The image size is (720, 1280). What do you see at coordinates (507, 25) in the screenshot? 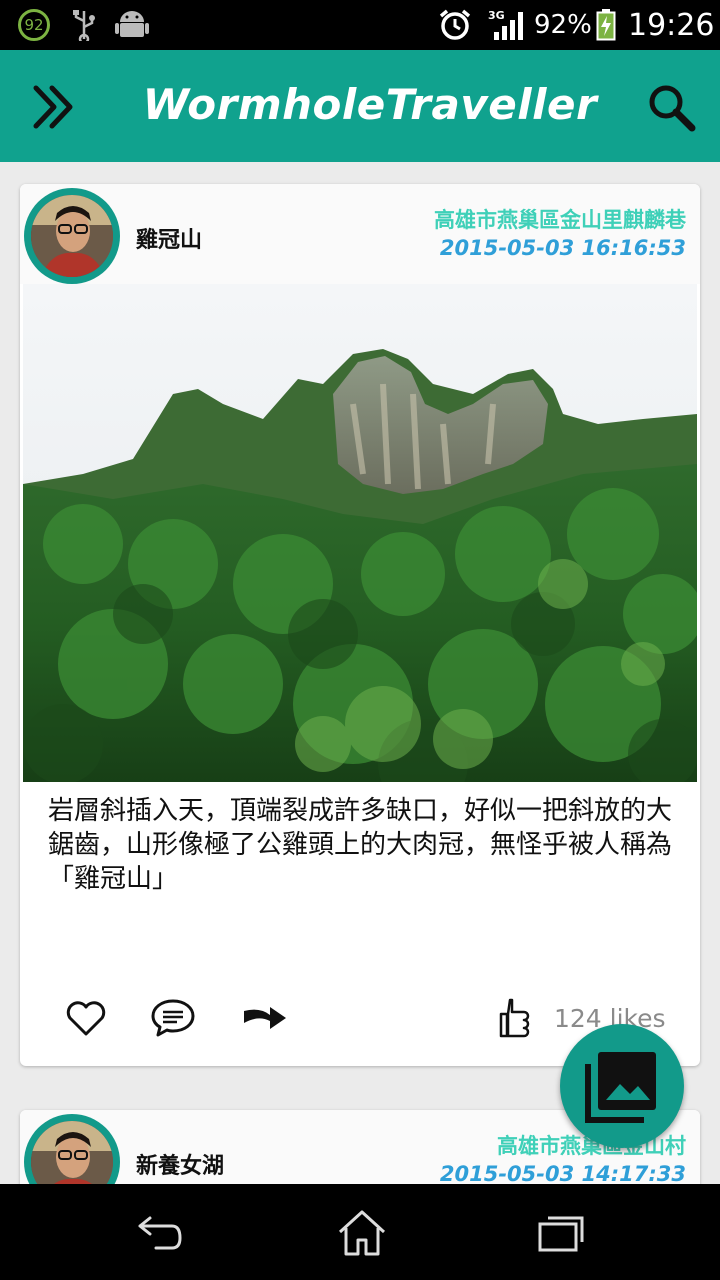
I see `signal-icon: 3G` at bounding box center [507, 25].